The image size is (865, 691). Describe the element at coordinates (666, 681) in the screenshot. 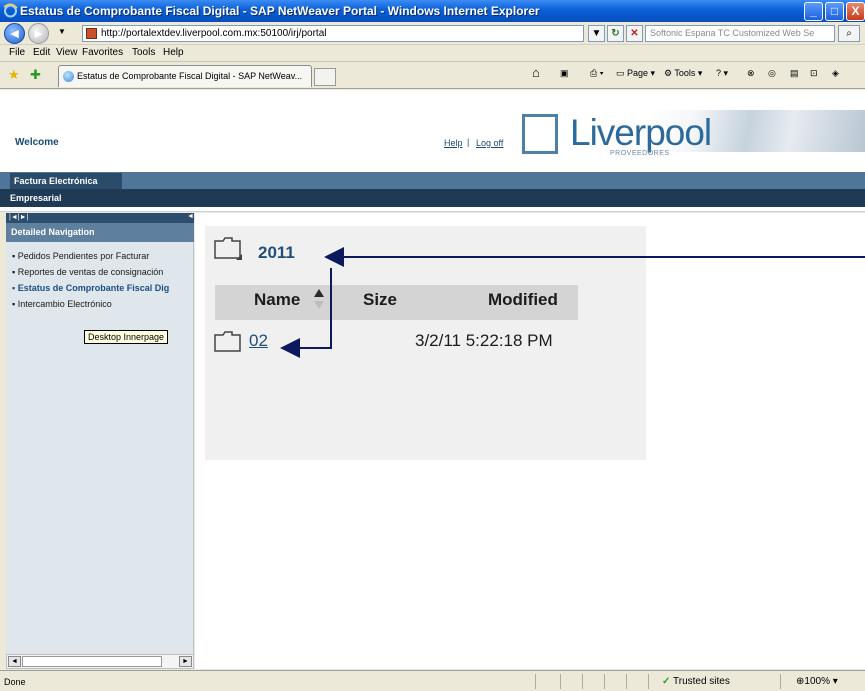

I see `checkmark-icon: ✓` at that location.